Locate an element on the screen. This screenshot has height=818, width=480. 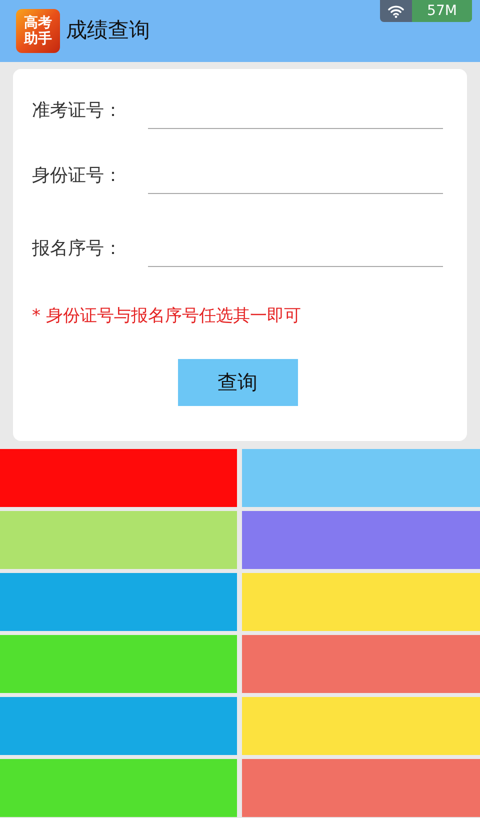
field-label: 准考证号： is located at coordinates (77, 110).